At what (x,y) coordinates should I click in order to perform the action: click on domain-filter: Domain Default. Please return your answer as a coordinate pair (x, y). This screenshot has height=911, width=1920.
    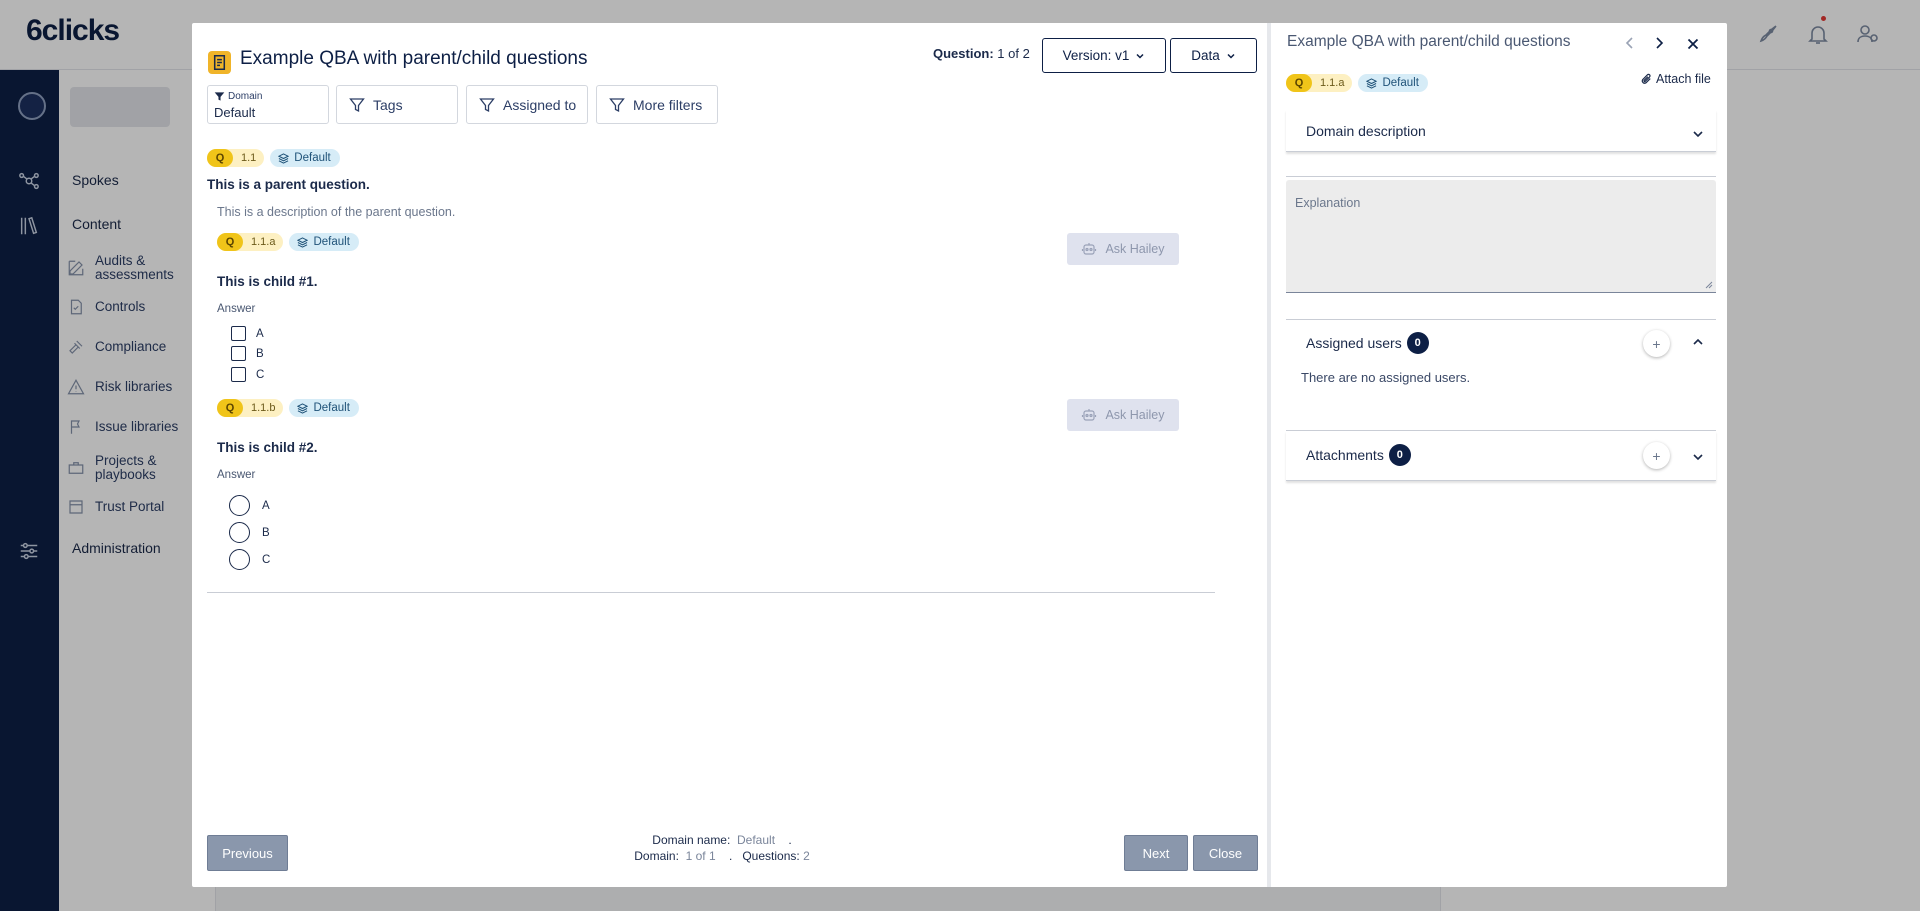
    Looking at the image, I should click on (268, 104).